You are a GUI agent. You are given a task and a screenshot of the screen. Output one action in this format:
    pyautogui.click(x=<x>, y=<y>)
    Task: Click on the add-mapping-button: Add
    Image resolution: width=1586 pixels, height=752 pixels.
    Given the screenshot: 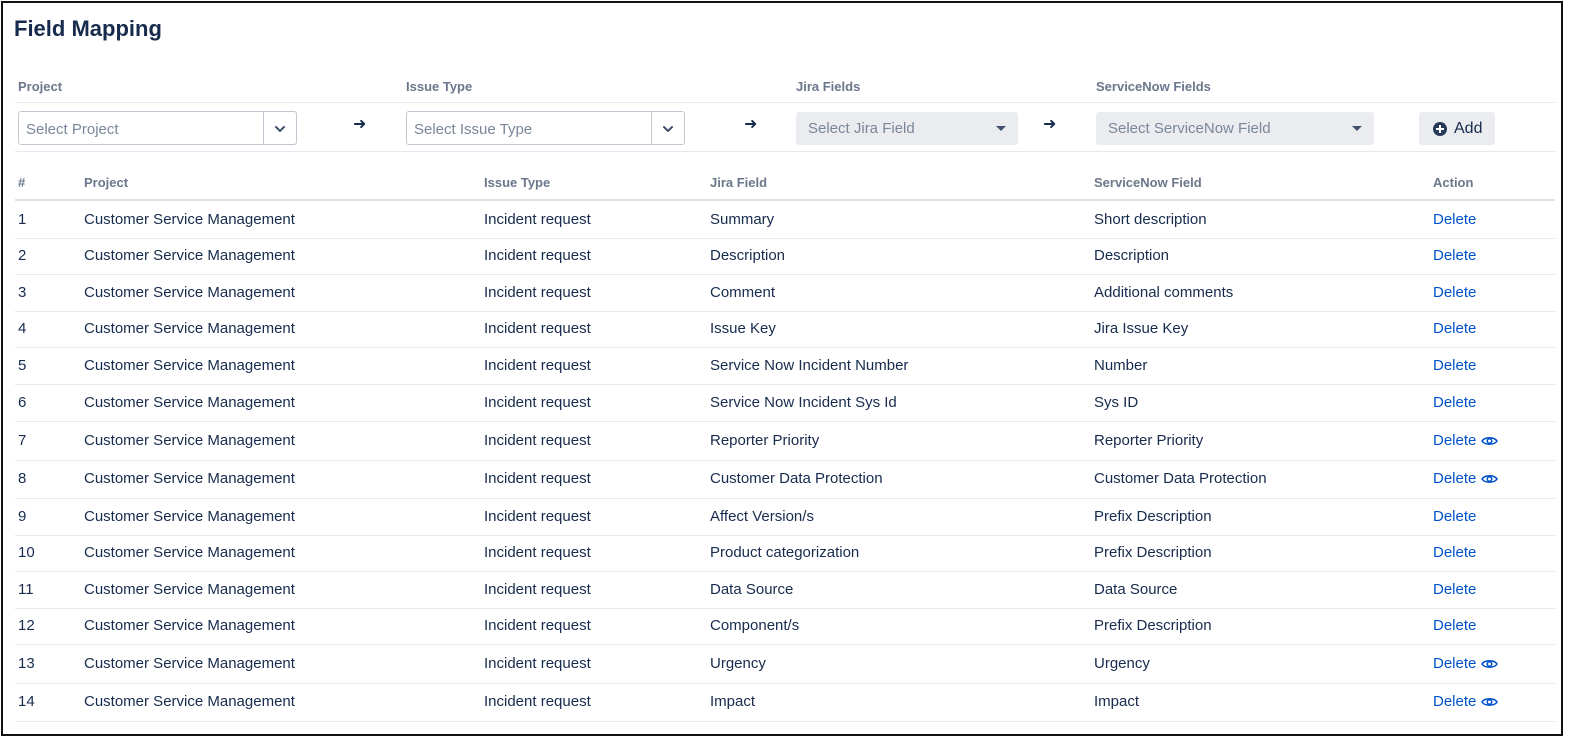 What is the action you would take?
    pyautogui.click(x=1457, y=128)
    